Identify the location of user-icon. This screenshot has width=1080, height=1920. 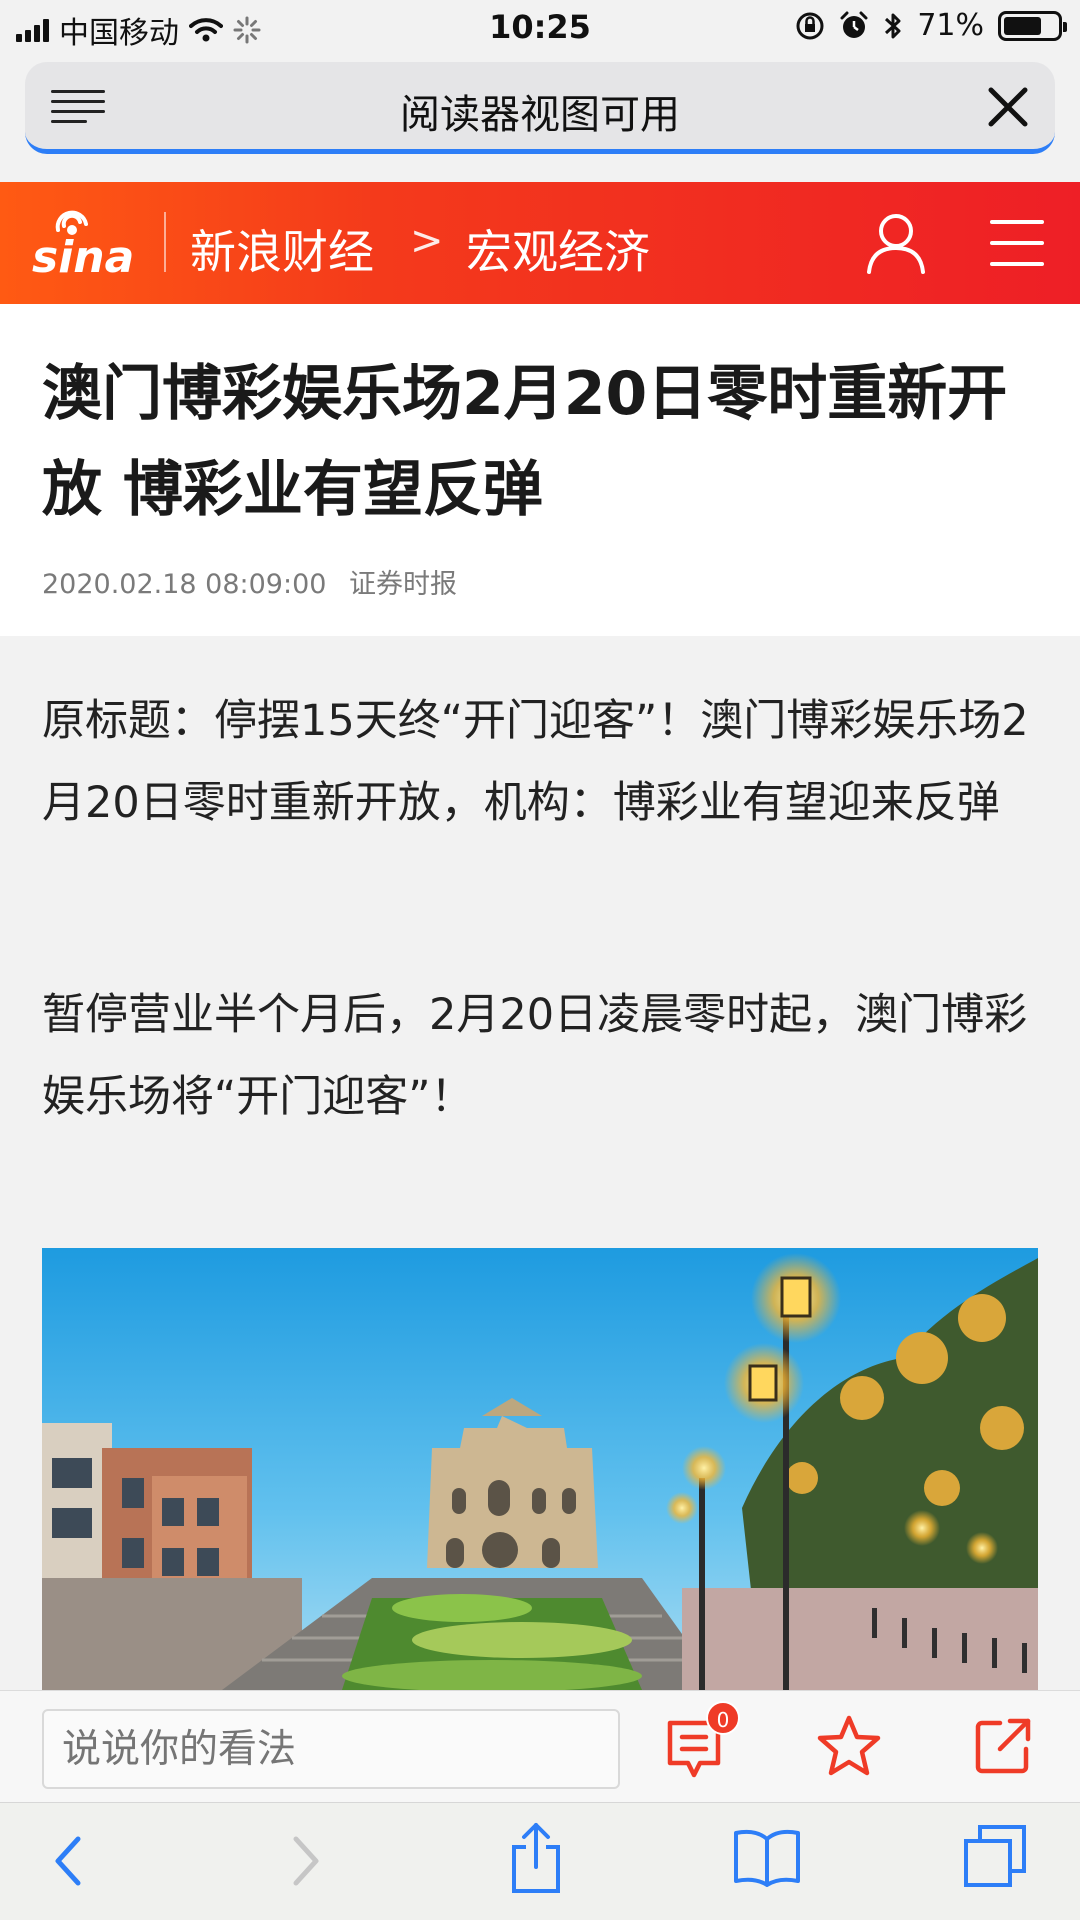
(896, 243).